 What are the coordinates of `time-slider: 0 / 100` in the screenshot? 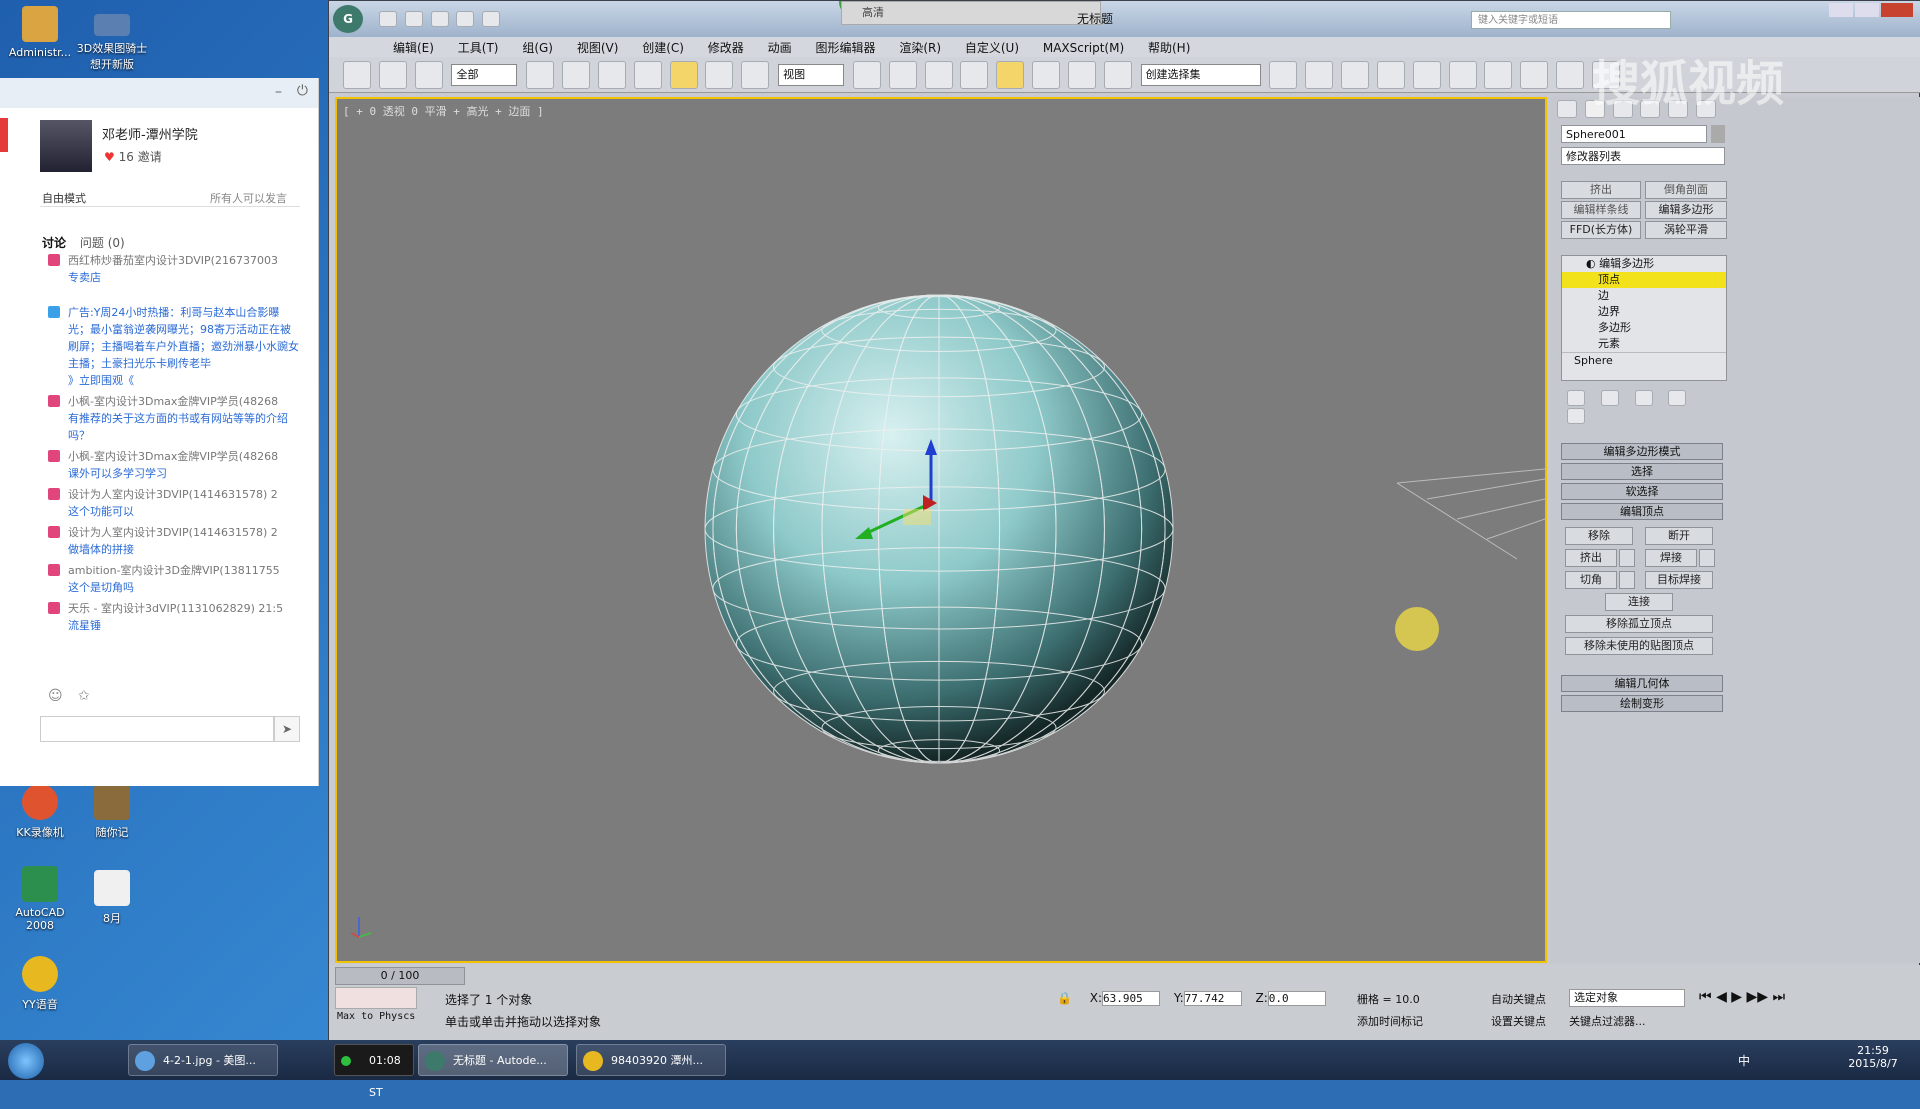 It's located at (400, 976).